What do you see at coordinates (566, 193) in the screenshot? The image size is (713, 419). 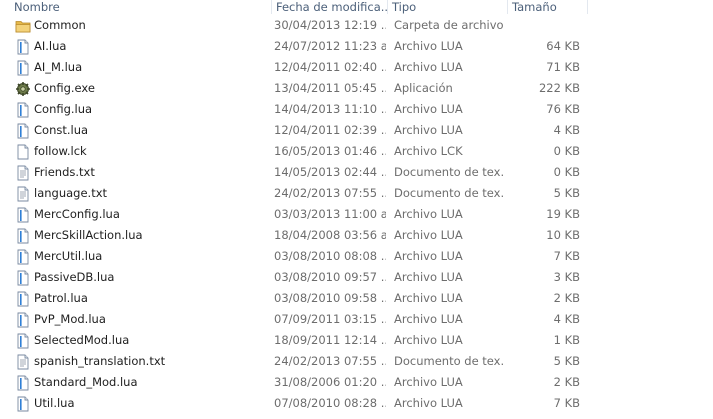 I see `file-size: 5 KB` at bounding box center [566, 193].